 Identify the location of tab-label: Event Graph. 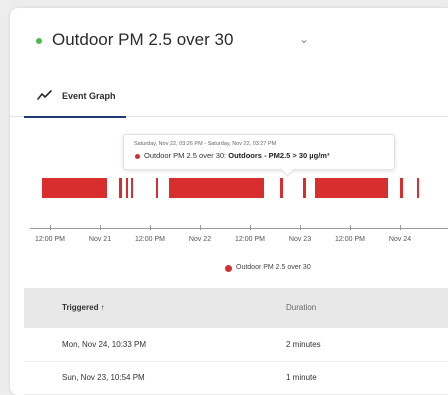
(89, 96).